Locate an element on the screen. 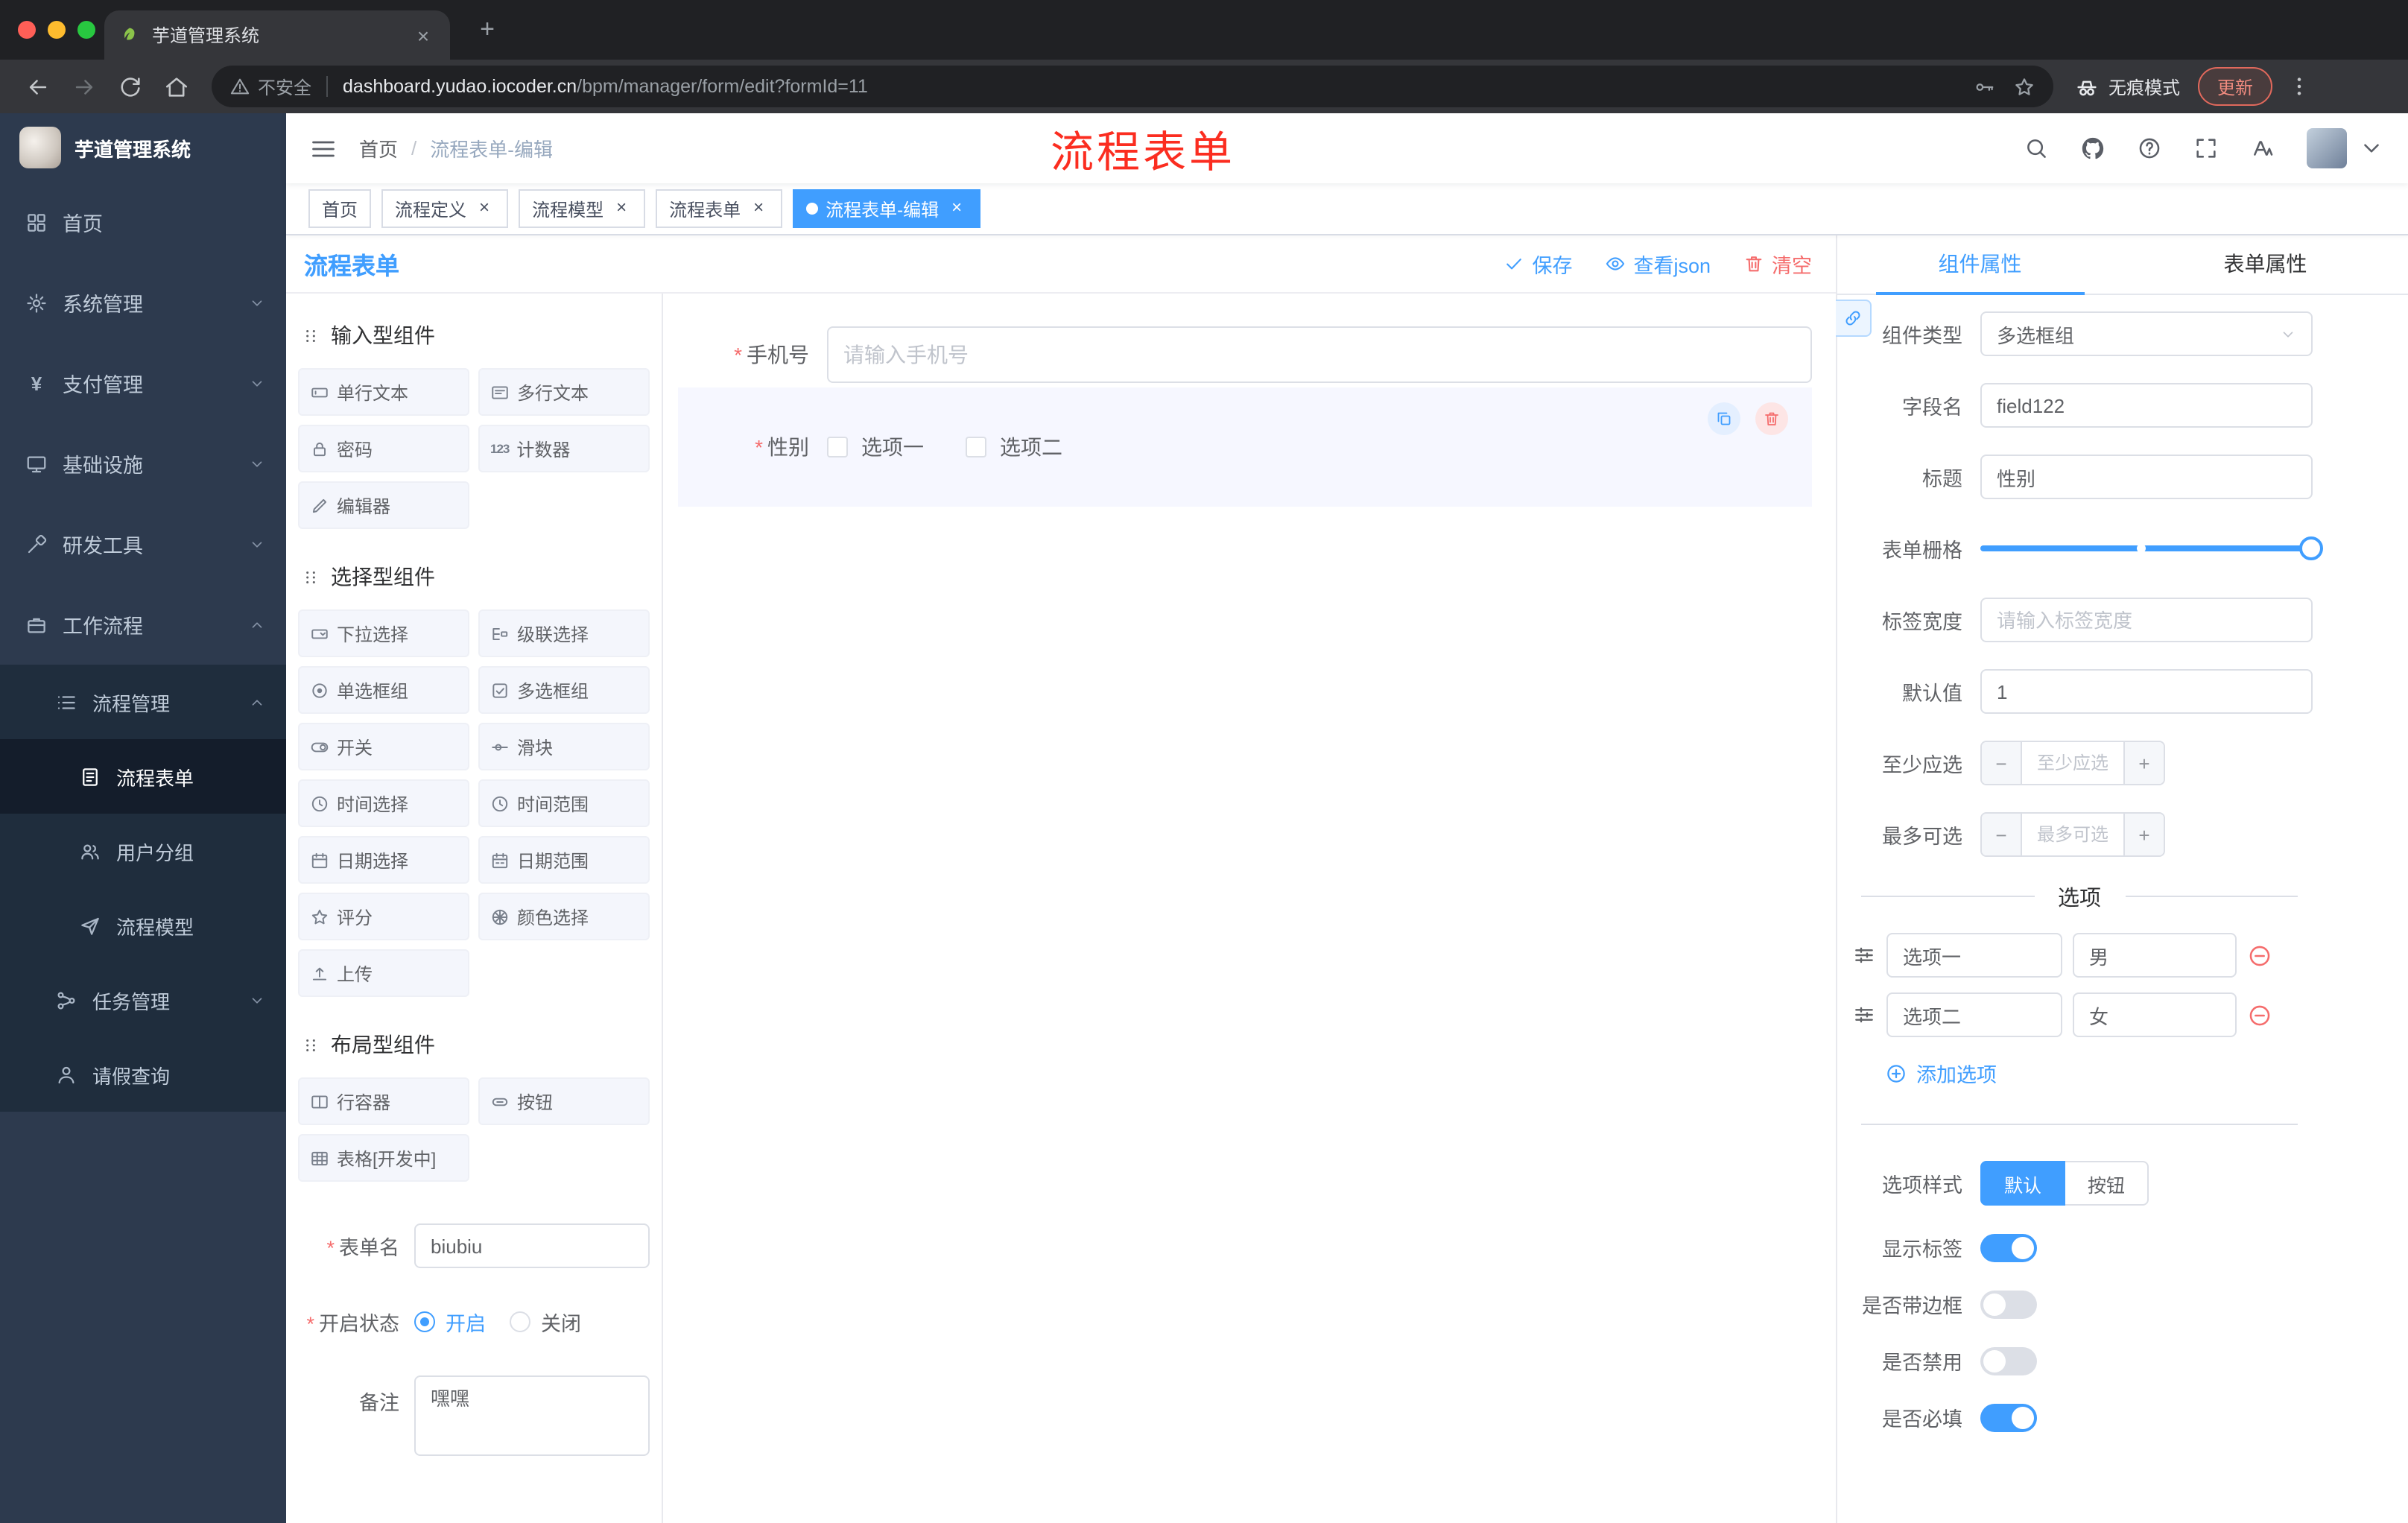 The height and width of the screenshot is (1523, 2408). github-icon is located at coordinates (2093, 149).